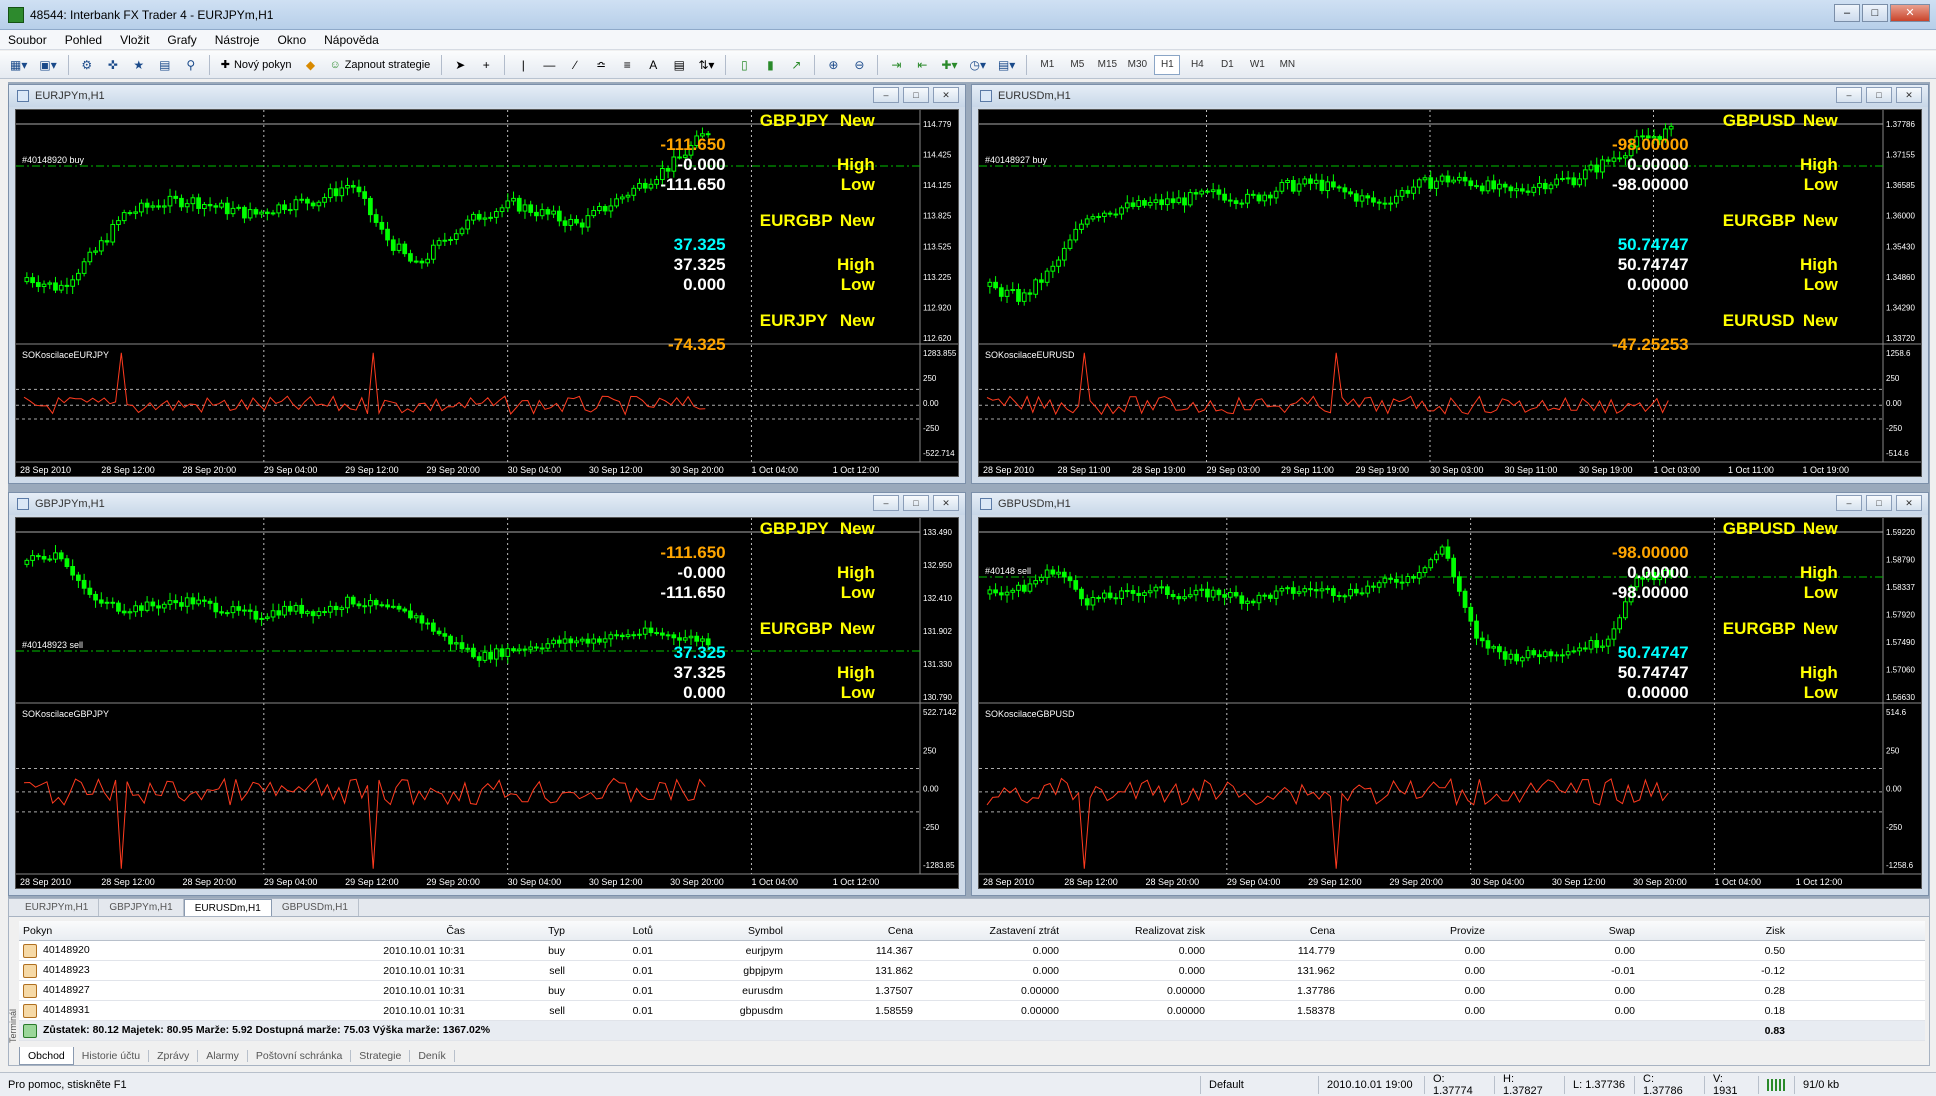  Describe the element at coordinates (1107, 65) in the screenshot. I see `tf-m15: M15` at that location.